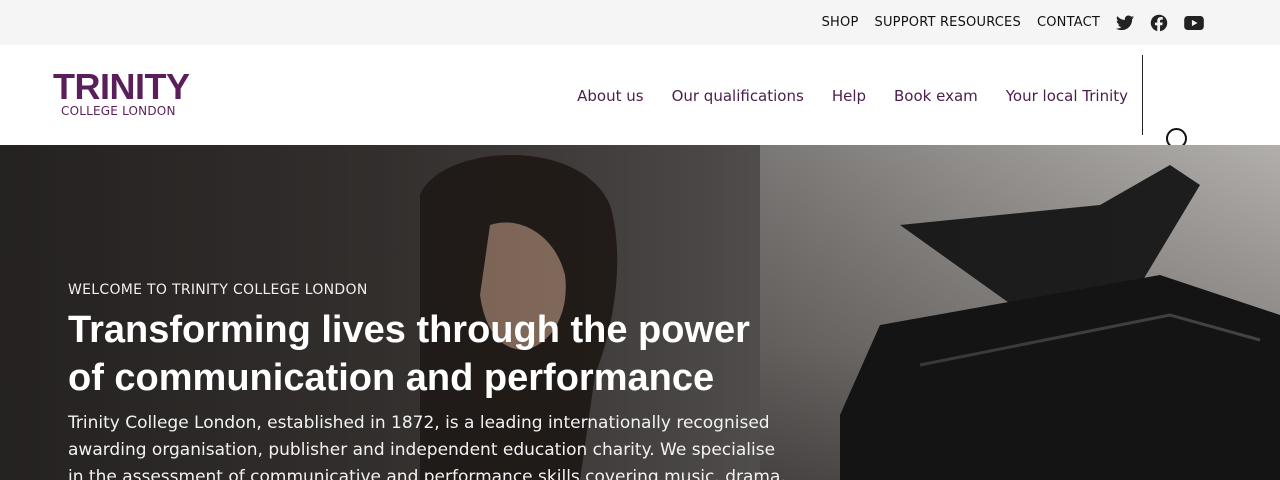 The height and width of the screenshot is (480, 1280). I want to click on youtube-icon, so click(1194, 22).